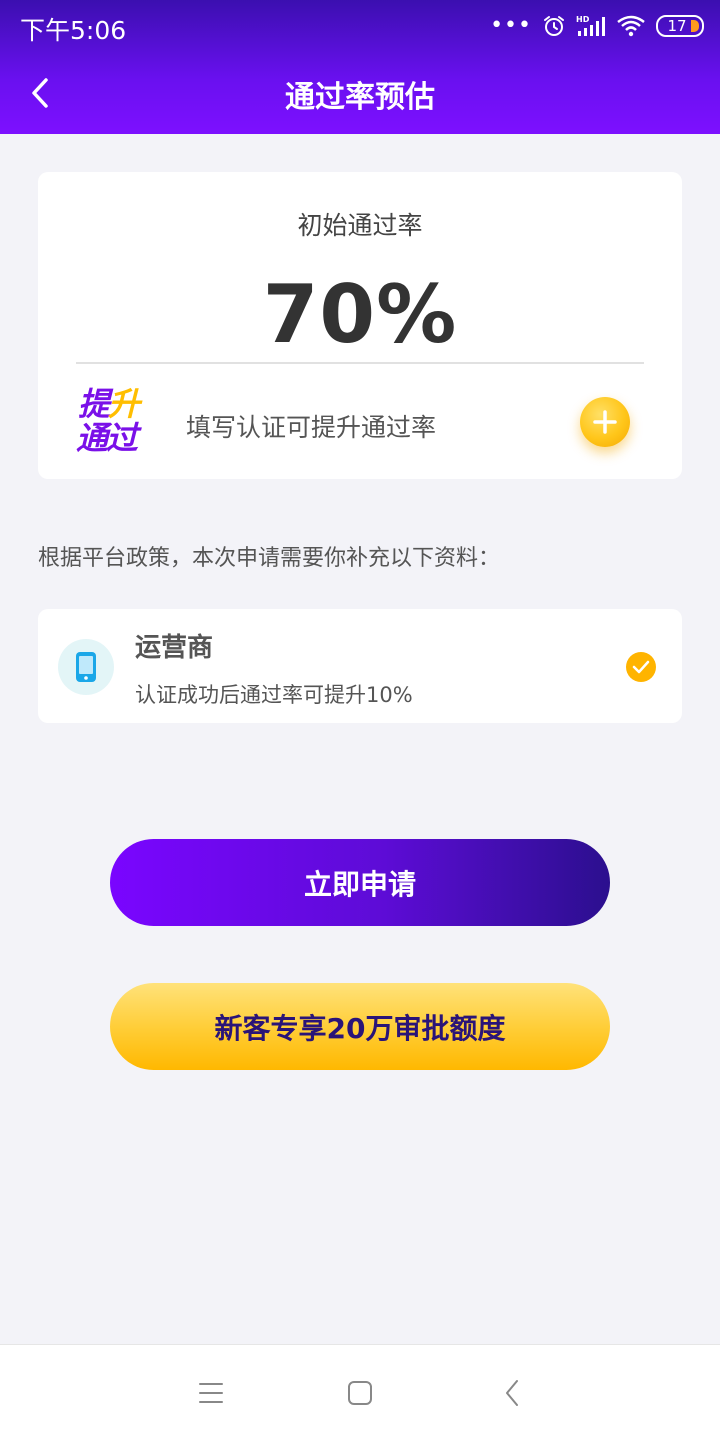 Image resolution: width=720 pixels, height=1440 pixels. Describe the element at coordinates (360, 1026) in the screenshot. I see `new-customer-promo-button: 新客专享20万审批额度` at that location.